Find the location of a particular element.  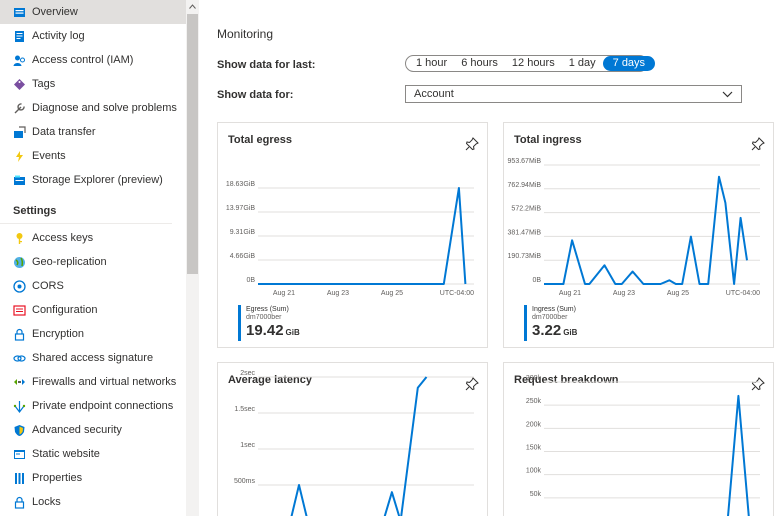

time-option-1-hour: 1 hour is located at coordinates (430, 63).